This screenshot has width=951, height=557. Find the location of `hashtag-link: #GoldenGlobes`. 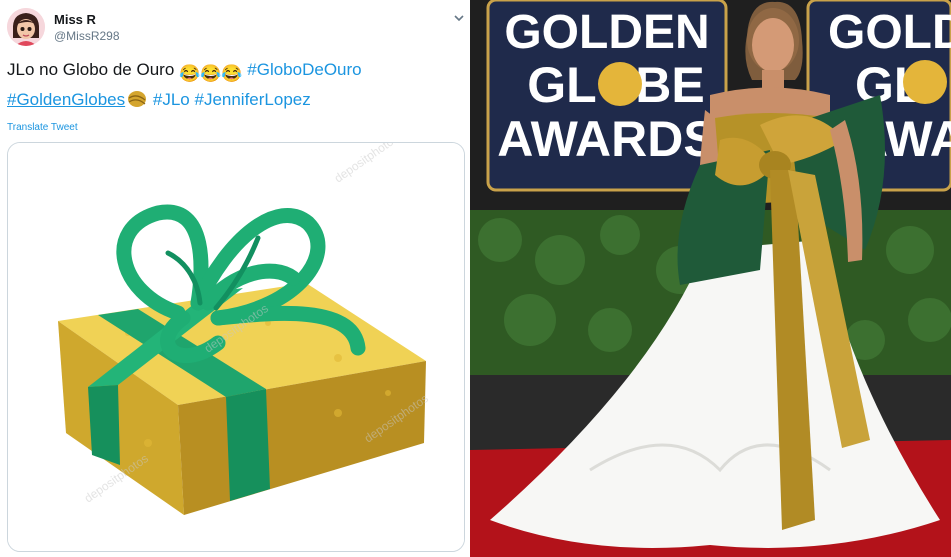

hashtag-link: #GoldenGlobes is located at coordinates (66, 99).